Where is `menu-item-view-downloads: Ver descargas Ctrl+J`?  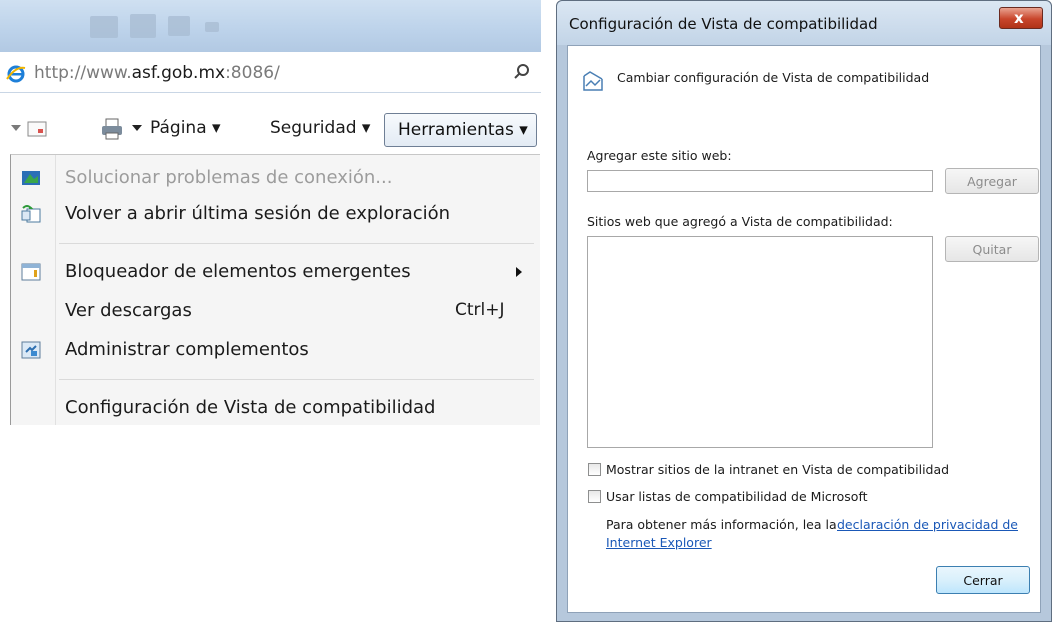 menu-item-view-downloads: Ver descargas Ctrl+J is located at coordinates (275, 312).